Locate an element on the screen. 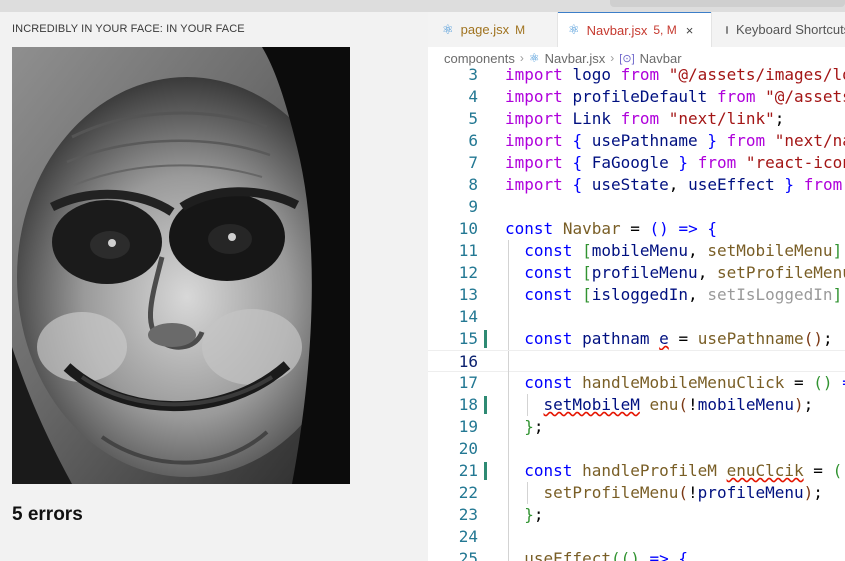 The image size is (845, 561). code-line: 5 import Link from "next/link"; is located at coordinates (636, 119).